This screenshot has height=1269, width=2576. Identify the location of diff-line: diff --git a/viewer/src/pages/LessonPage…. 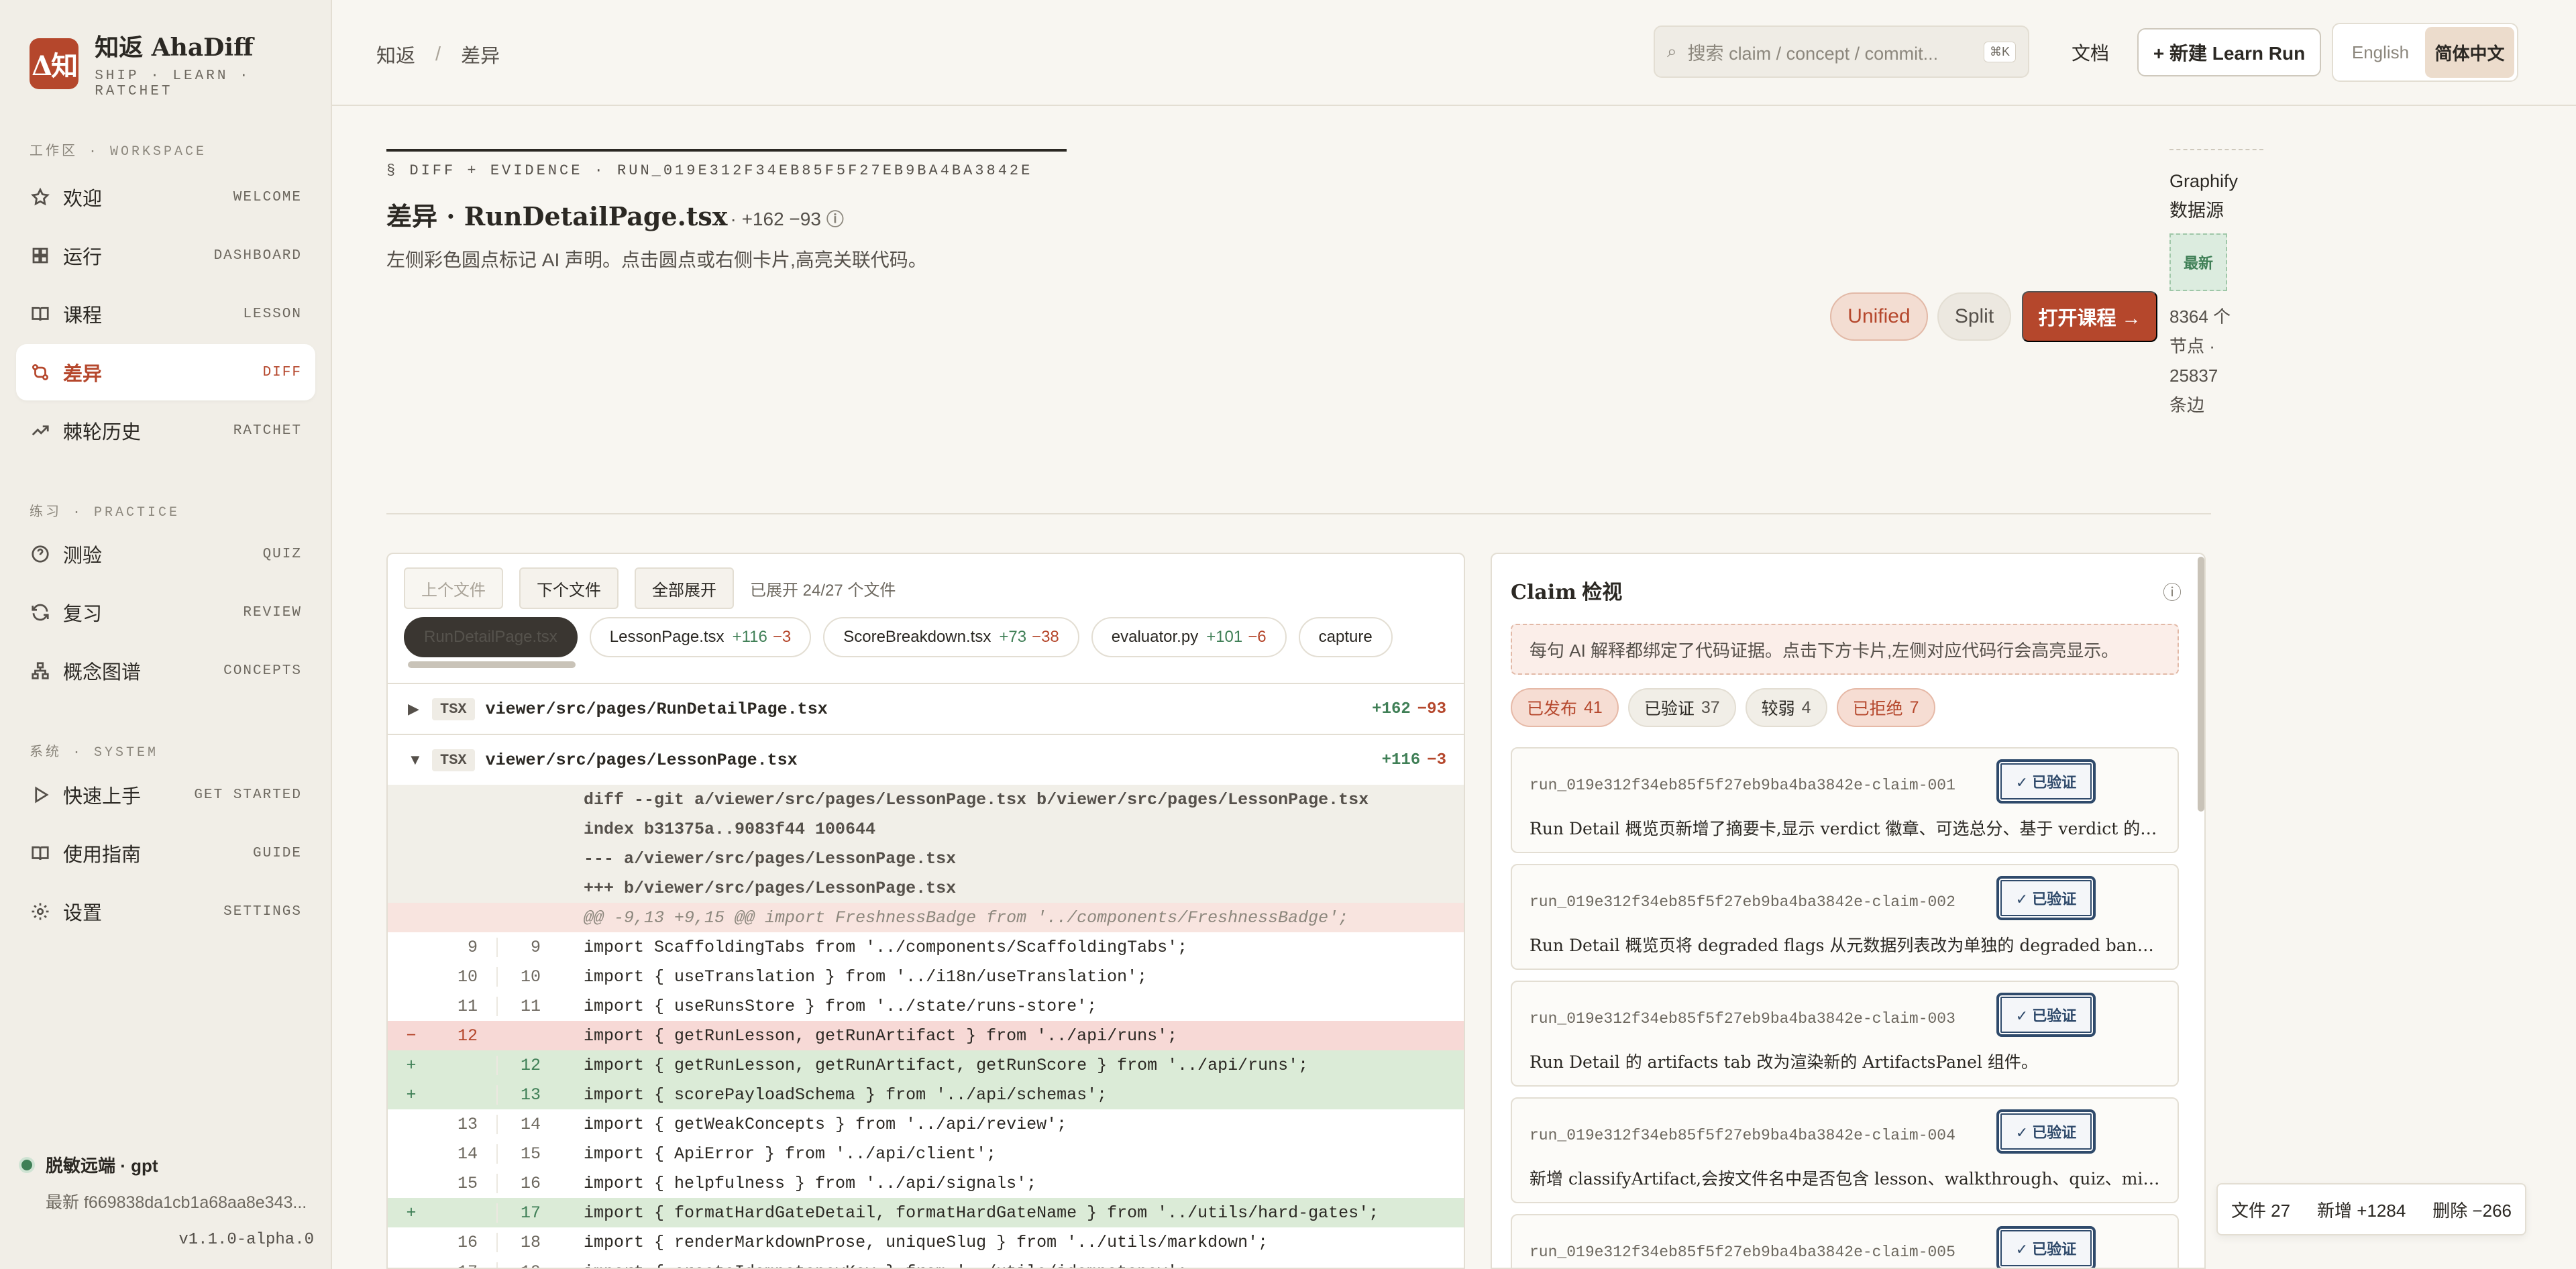
(926, 799).